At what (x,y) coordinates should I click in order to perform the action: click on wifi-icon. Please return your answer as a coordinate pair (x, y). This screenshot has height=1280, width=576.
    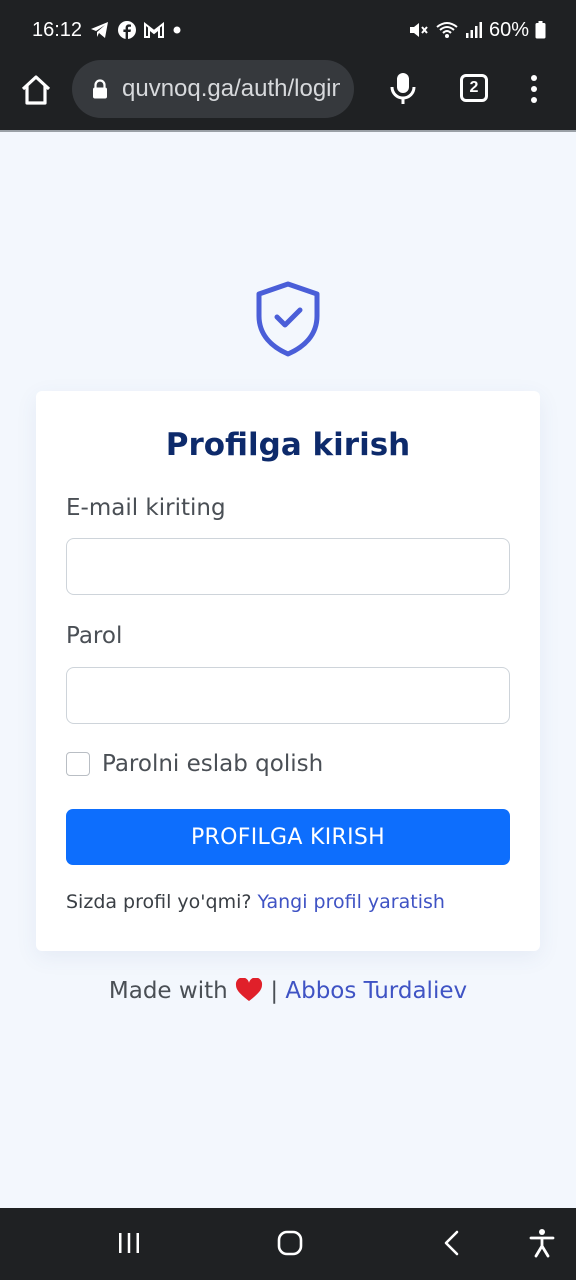
    Looking at the image, I should click on (447, 30).